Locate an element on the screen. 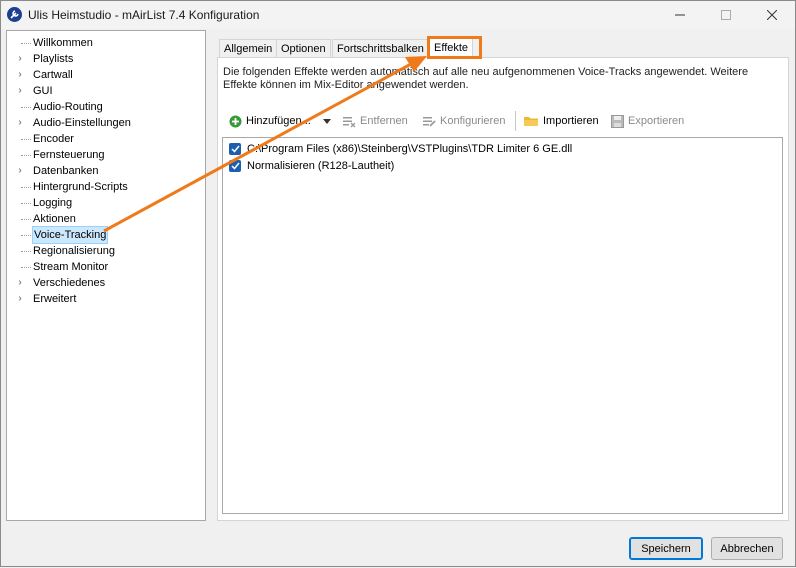 This screenshot has height=568, width=796. tree-item-label: Aktionen is located at coordinates (54, 219).